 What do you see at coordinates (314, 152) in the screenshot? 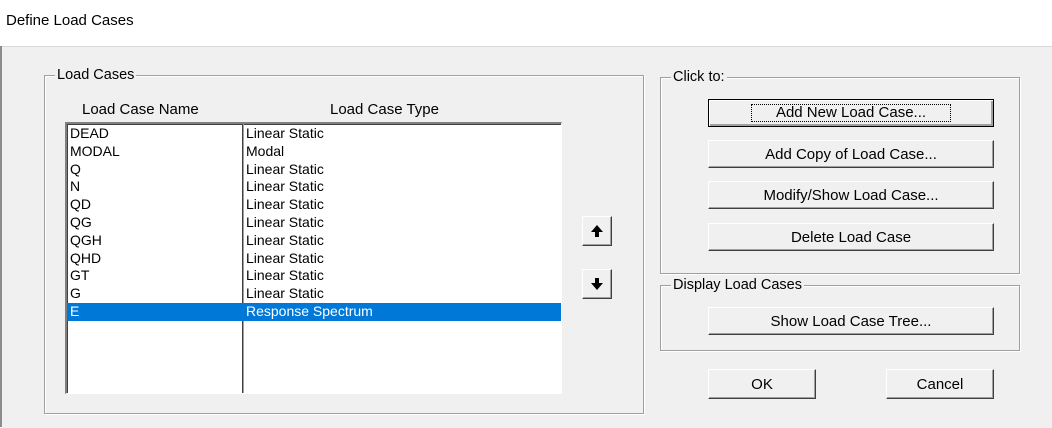
I see `list-item: MODAL Modal` at bounding box center [314, 152].